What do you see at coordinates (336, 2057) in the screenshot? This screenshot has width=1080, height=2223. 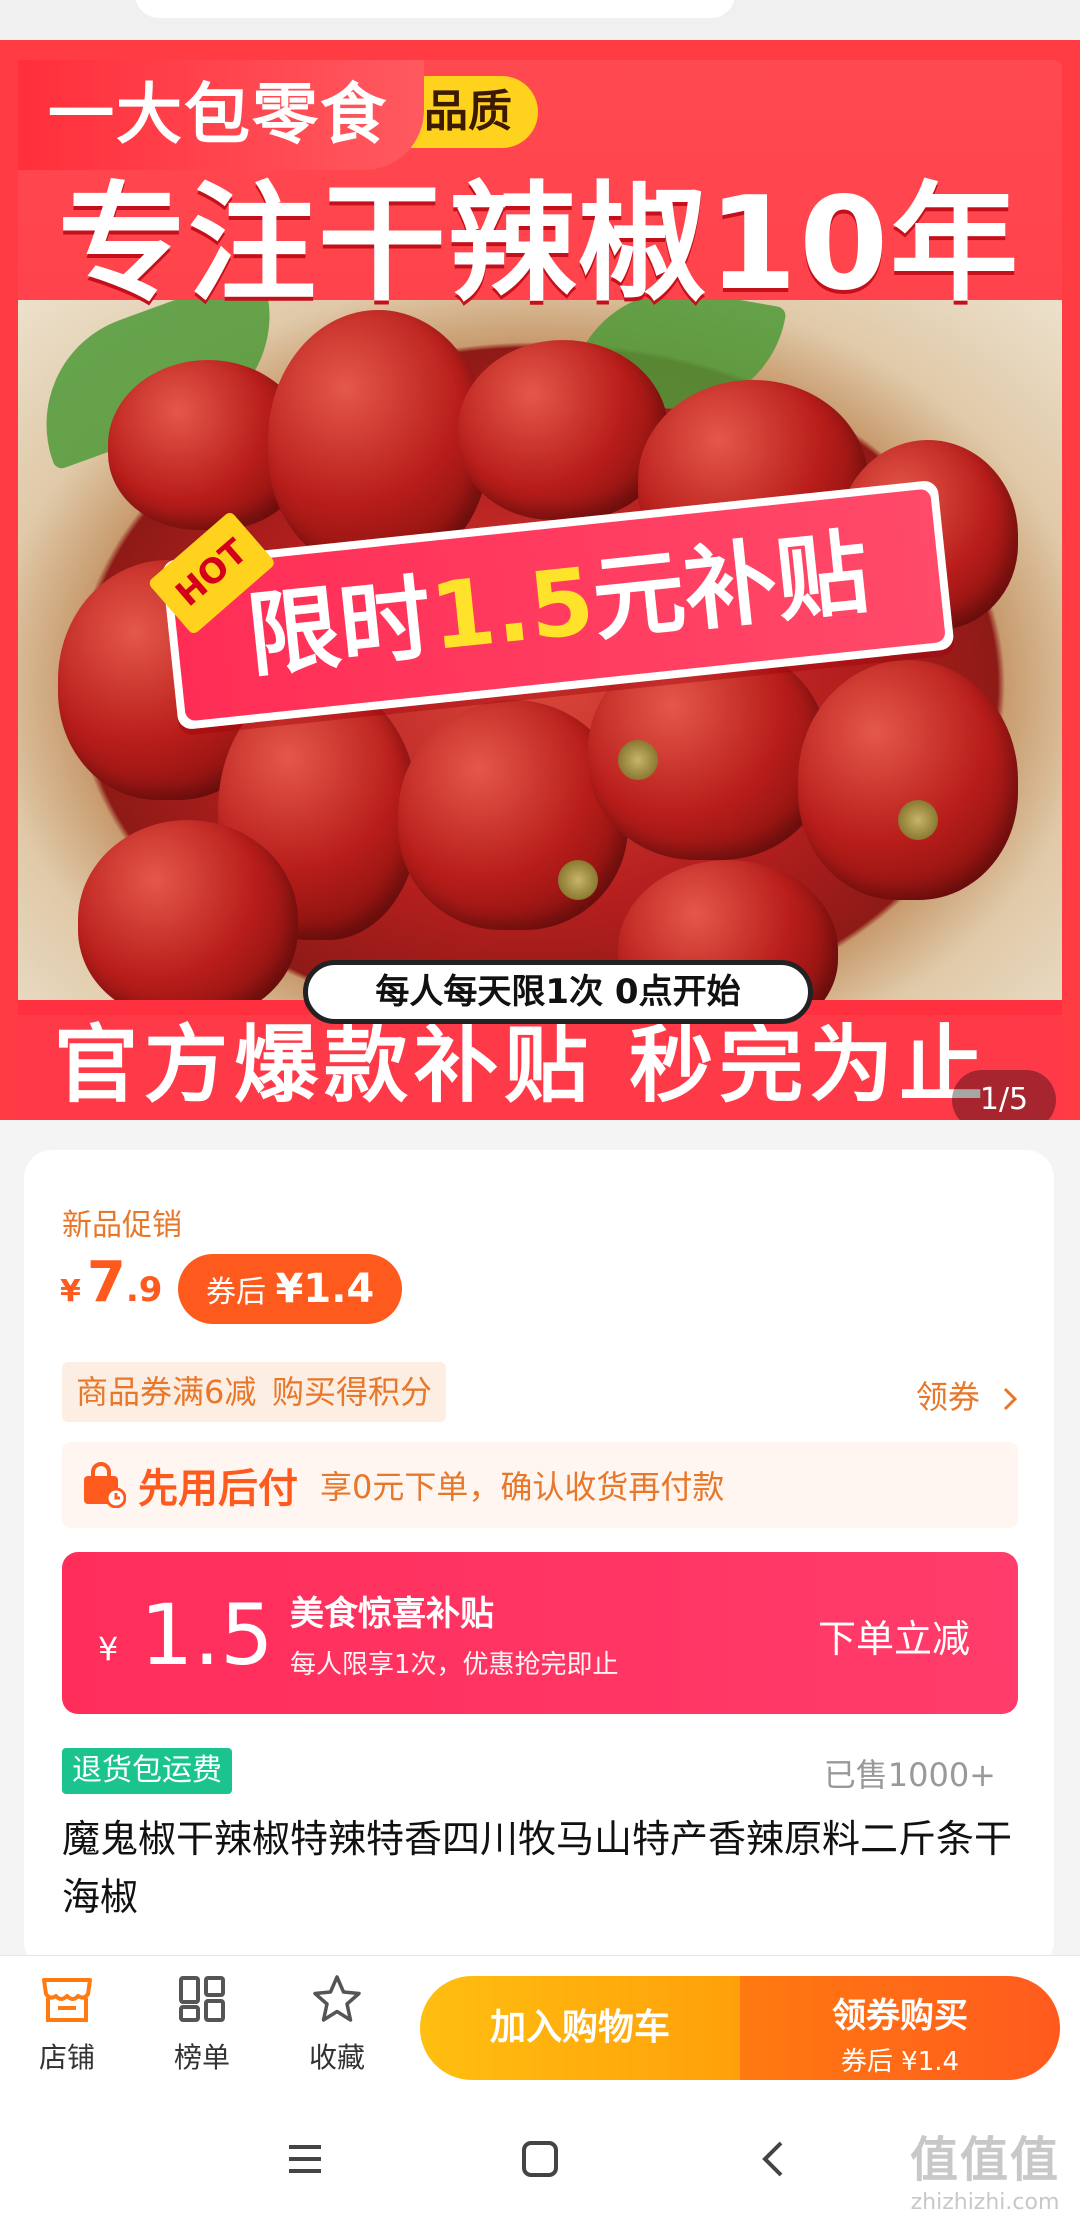 I see `favorite-label: 收藏` at bounding box center [336, 2057].